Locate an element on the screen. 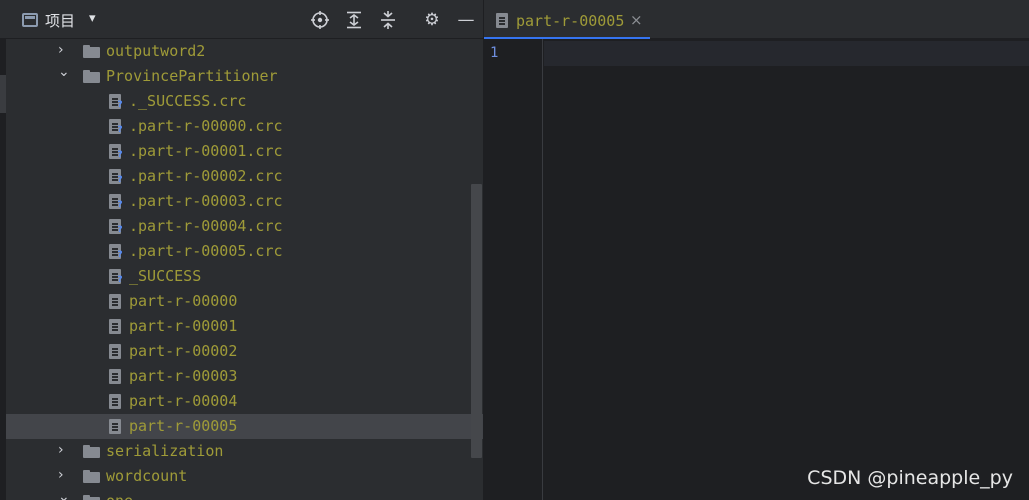  panel-title: 项目 is located at coordinates (60, 20).